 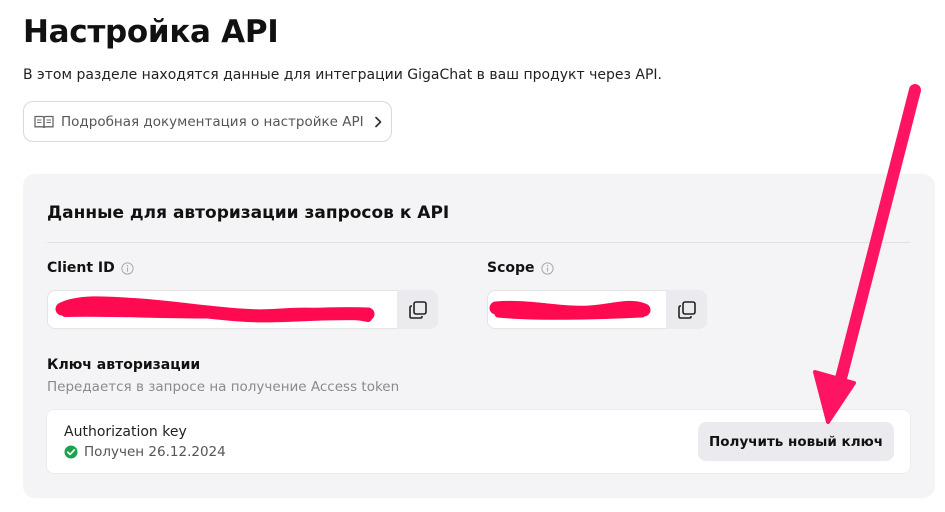 What do you see at coordinates (155, 452) in the screenshot?
I see `auth-key-status-text: Получен 26.12.2024` at bounding box center [155, 452].